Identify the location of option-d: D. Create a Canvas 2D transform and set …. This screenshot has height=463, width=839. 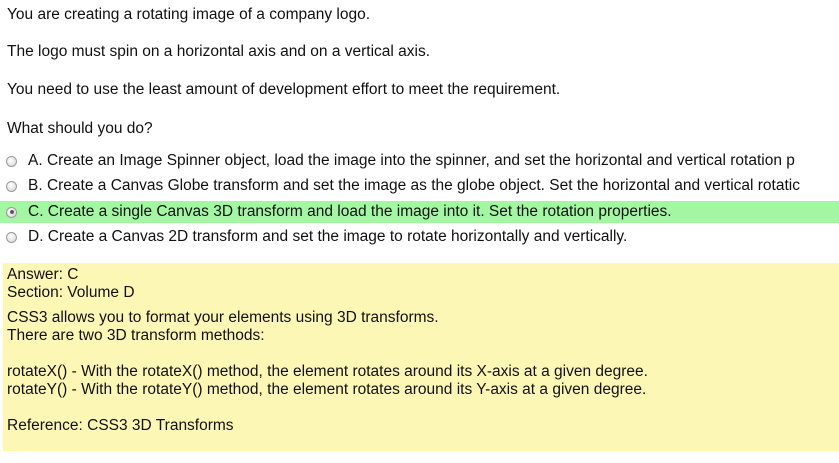
(419, 237).